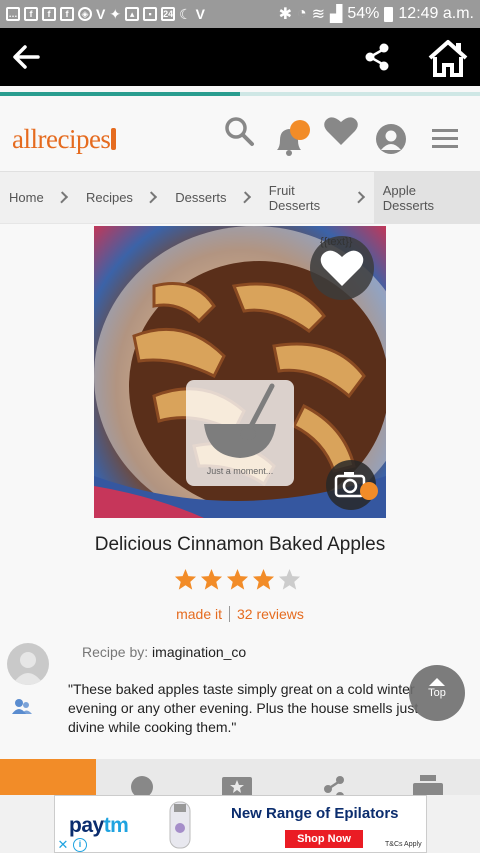  I want to click on star-box-icon, so click(237, 787).